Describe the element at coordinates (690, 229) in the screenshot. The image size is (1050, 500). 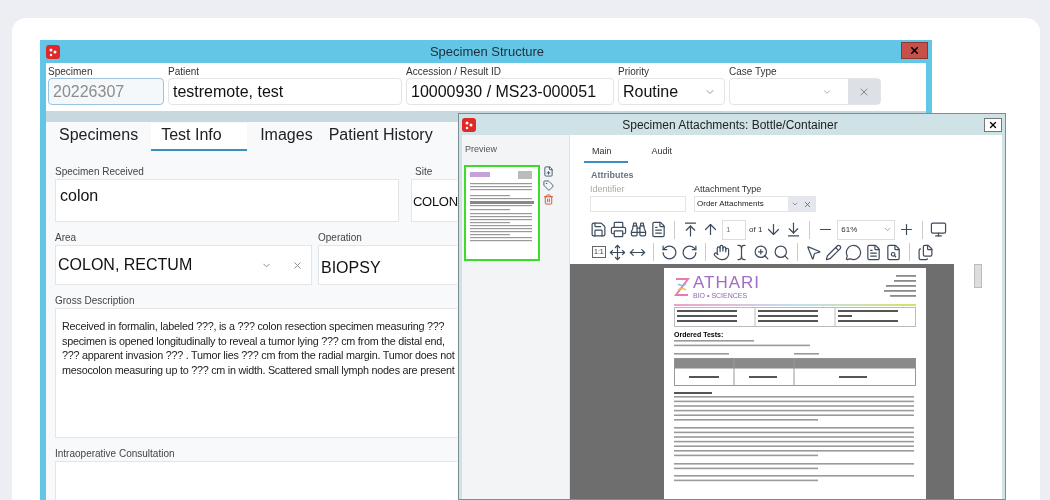
I see `first-page-icon` at that location.